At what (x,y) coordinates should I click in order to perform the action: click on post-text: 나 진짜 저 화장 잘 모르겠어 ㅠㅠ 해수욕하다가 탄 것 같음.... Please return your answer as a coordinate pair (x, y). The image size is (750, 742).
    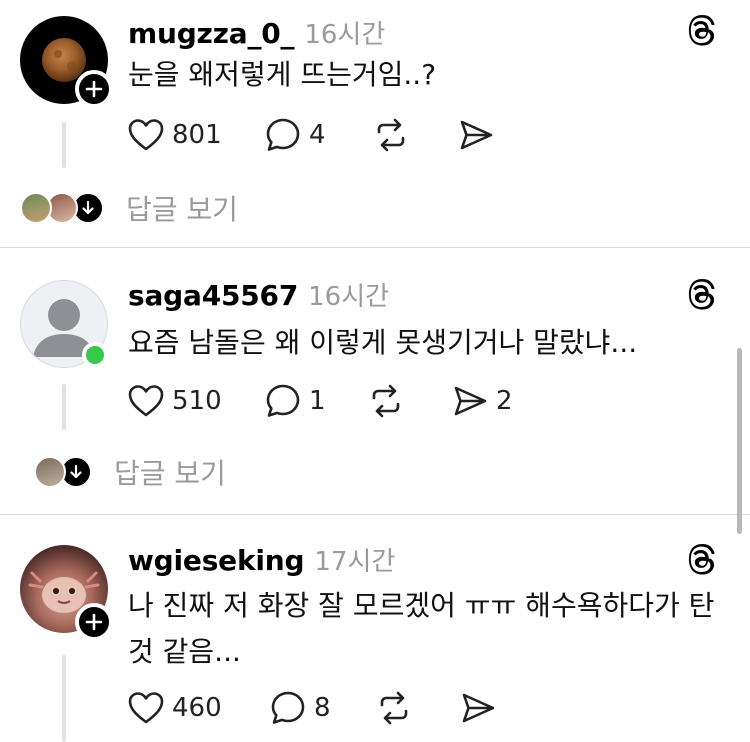
    Looking at the image, I should click on (428, 629).